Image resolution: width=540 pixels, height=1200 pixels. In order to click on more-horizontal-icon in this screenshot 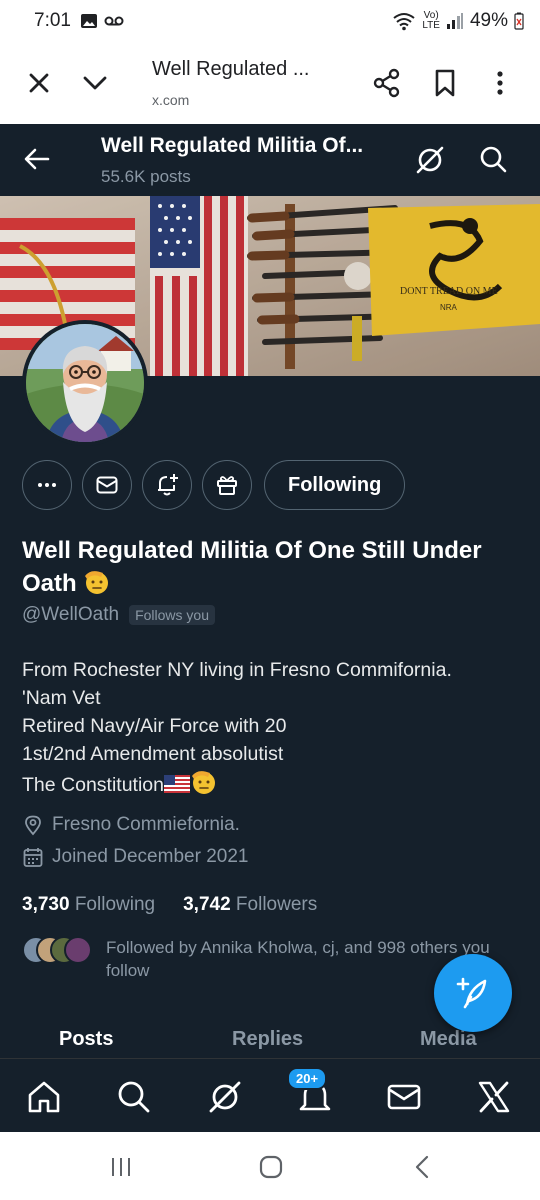, I will do `click(47, 485)`.